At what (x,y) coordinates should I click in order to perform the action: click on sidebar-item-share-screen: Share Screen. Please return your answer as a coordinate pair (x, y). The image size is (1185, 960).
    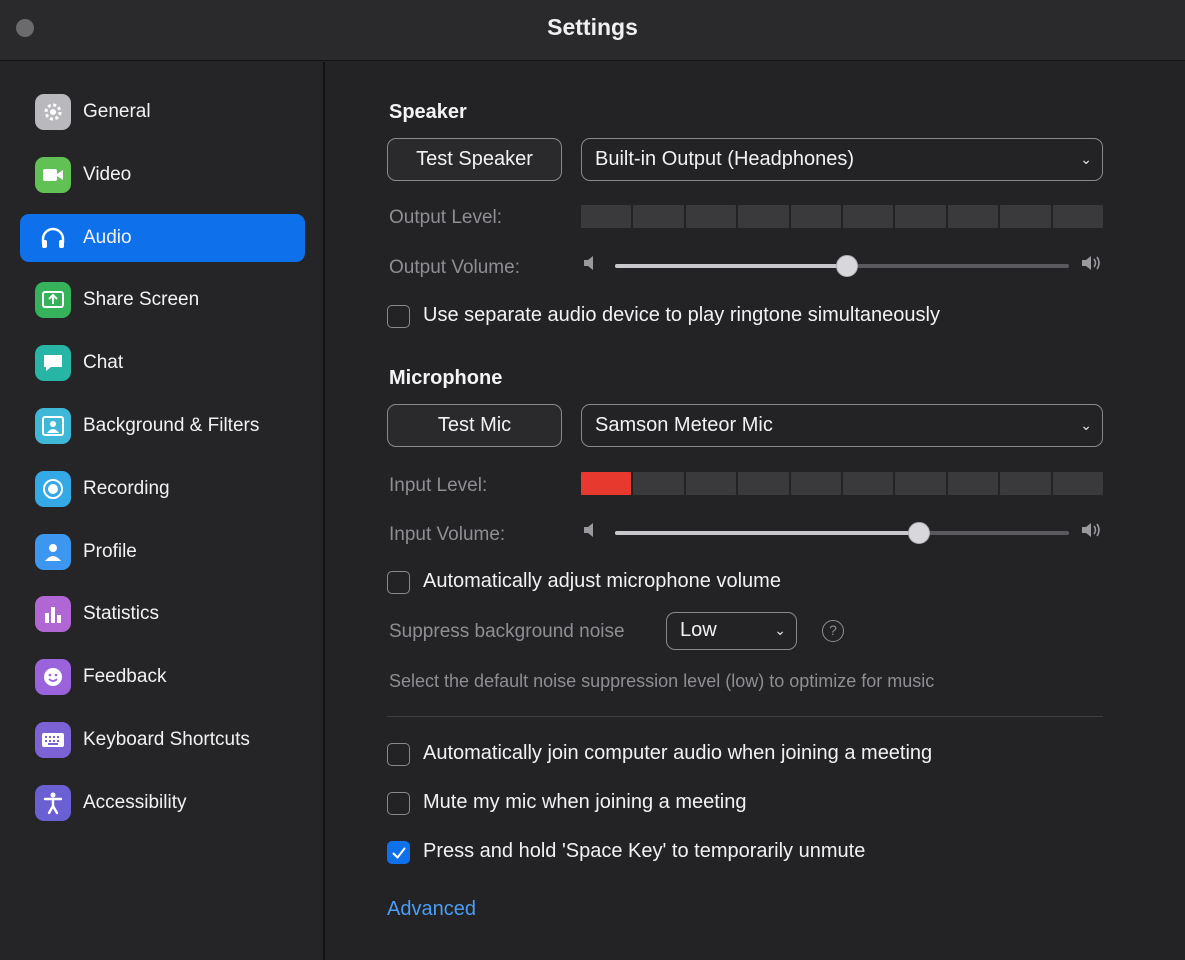
    Looking at the image, I should click on (162, 300).